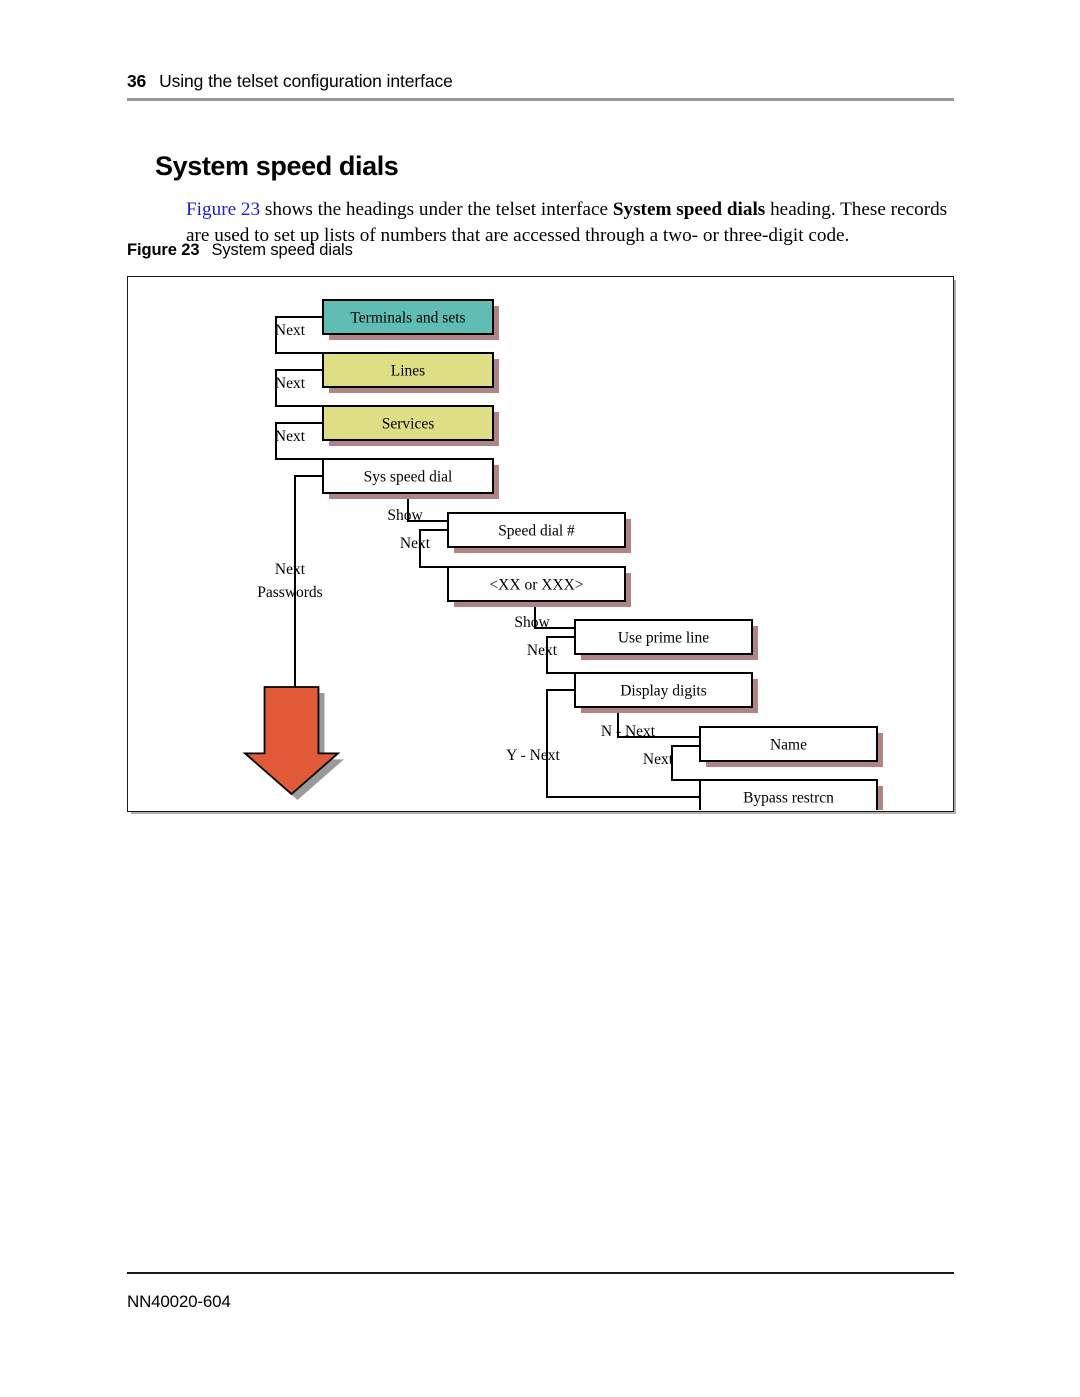 This screenshot has width=1080, height=1397. I want to click on diagram-box-use-prime-line: Use prime line, so click(666, 639).